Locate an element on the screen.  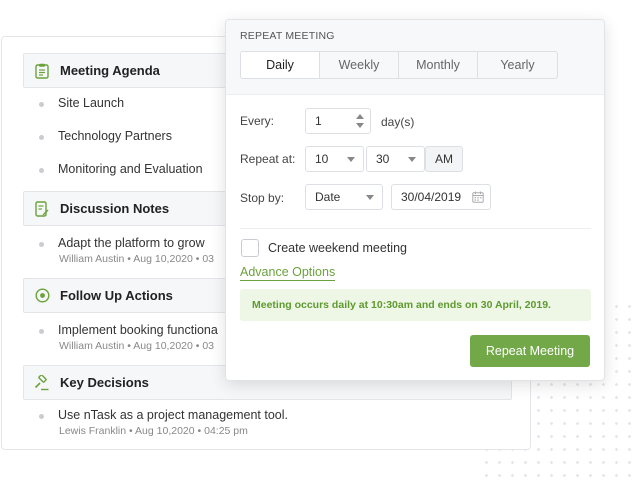
calendar-icon is located at coordinates (478, 198).